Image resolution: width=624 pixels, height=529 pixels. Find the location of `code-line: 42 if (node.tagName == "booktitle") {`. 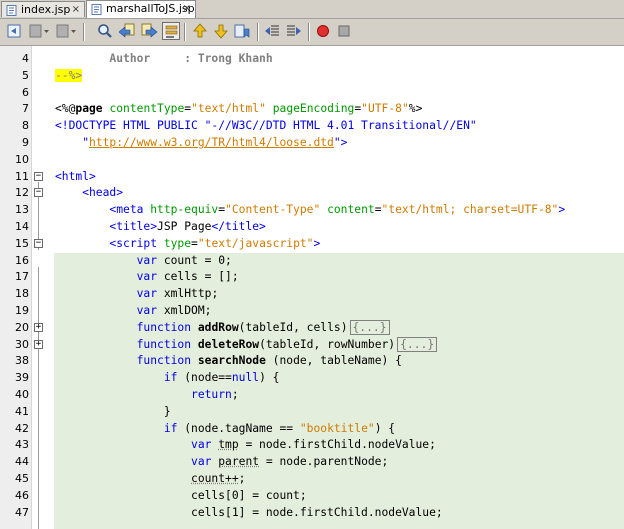

code-line: 42 if (node.tagName == "booktitle") { is located at coordinates (312, 428).